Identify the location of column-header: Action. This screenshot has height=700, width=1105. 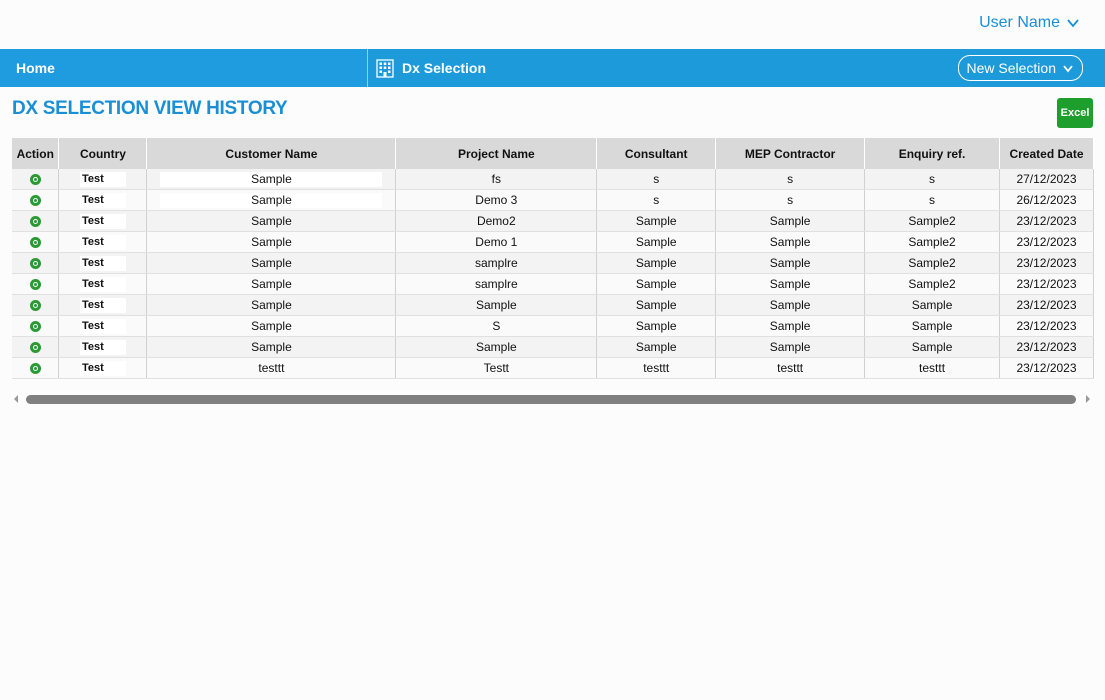
(36, 153).